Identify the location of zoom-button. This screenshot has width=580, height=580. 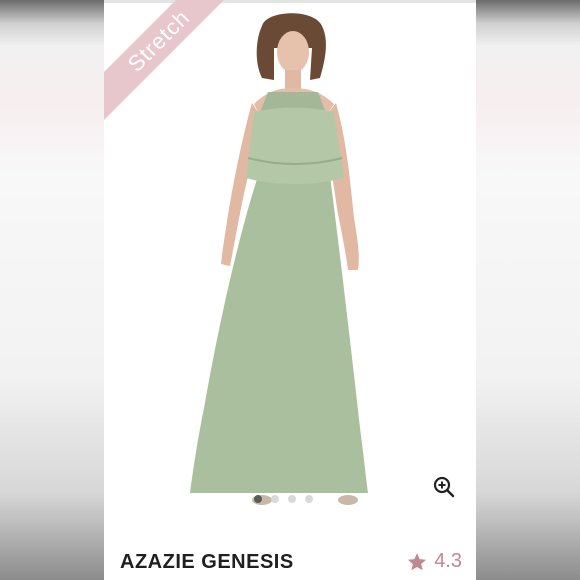
(444, 487).